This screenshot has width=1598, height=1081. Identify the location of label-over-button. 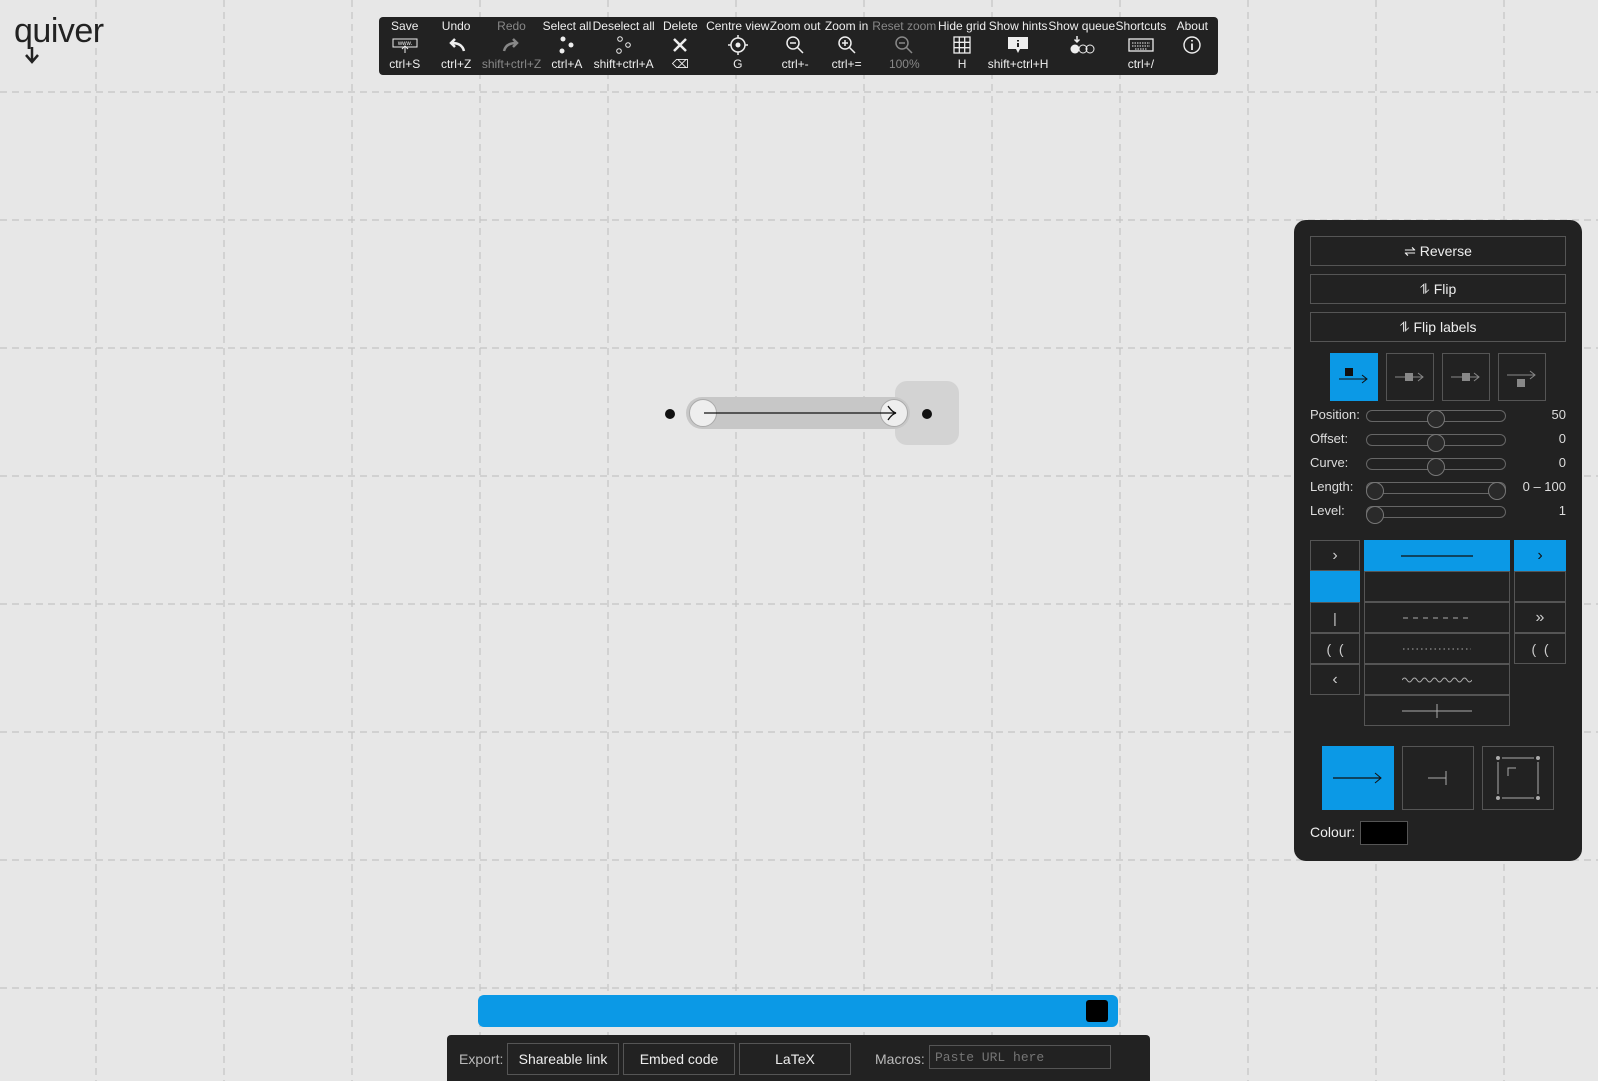
(1466, 377).